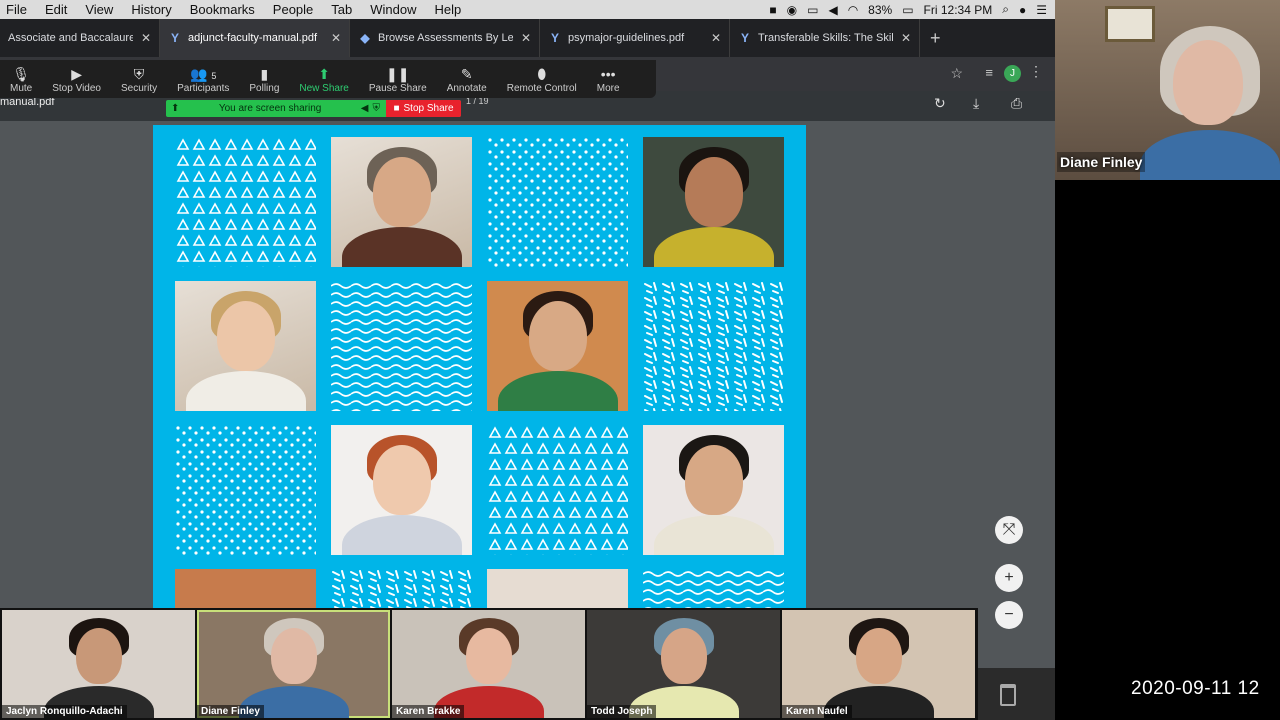  Describe the element at coordinates (935, 38) in the screenshot. I see `new-tab-icon: +` at that location.